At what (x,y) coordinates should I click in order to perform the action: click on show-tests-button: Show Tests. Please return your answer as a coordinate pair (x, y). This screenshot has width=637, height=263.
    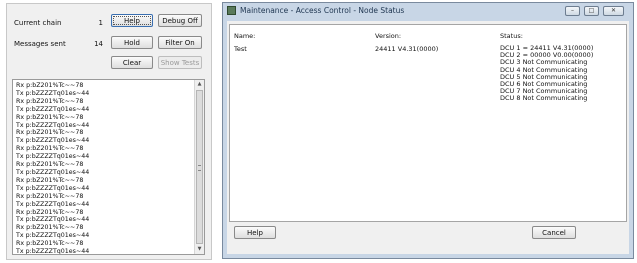
    Looking at the image, I should click on (180, 62).